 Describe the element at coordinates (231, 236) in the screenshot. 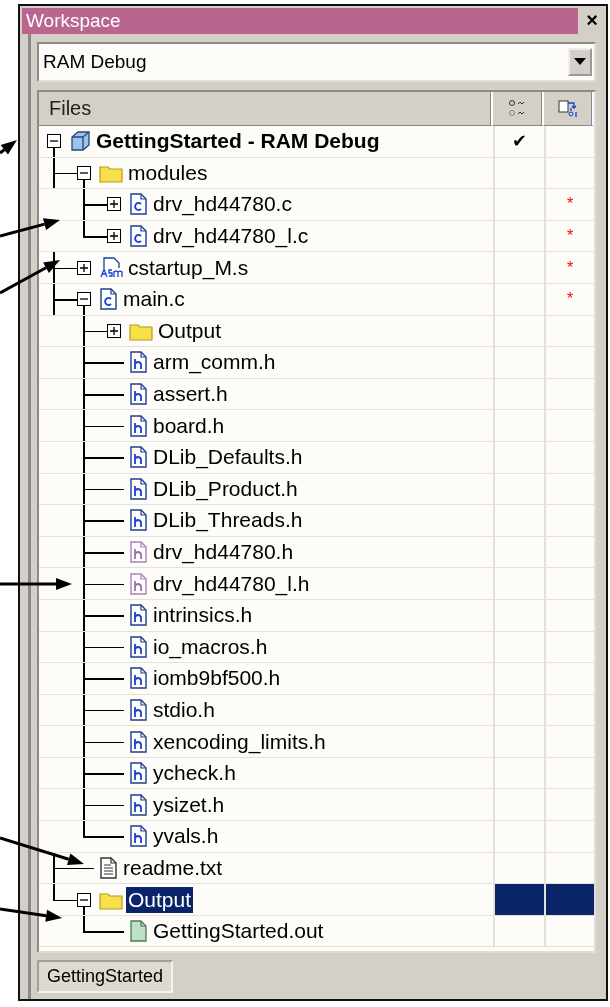

I see `tree-item: drv_hd44780_l.c` at that location.